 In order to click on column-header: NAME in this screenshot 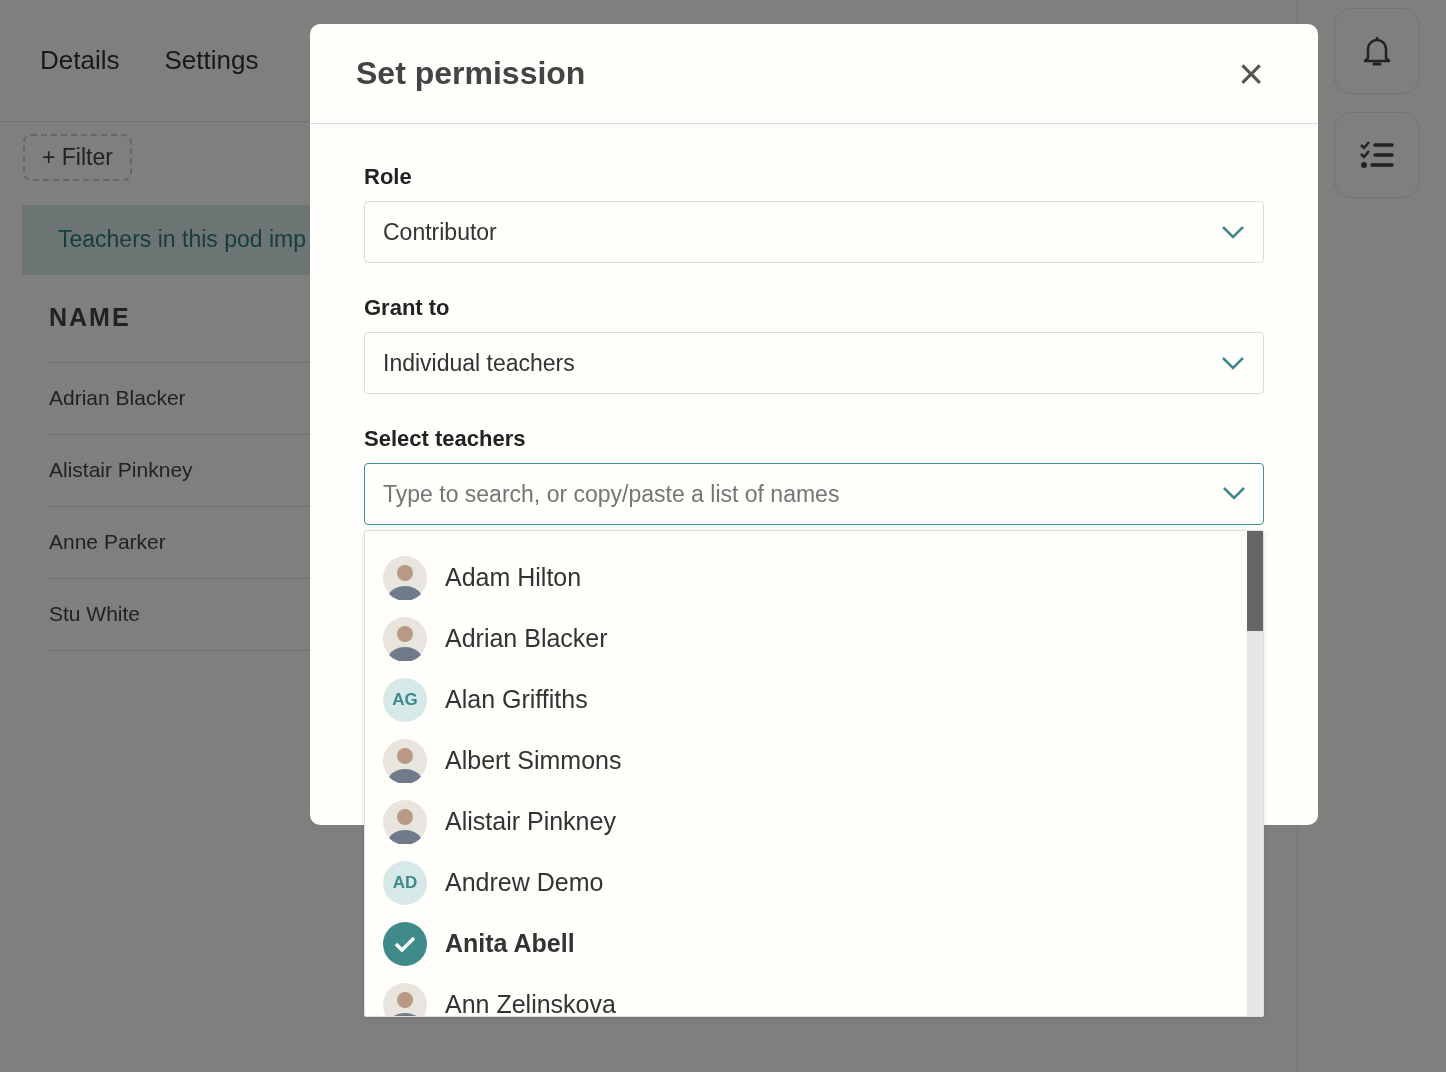, I will do `click(90, 318)`.